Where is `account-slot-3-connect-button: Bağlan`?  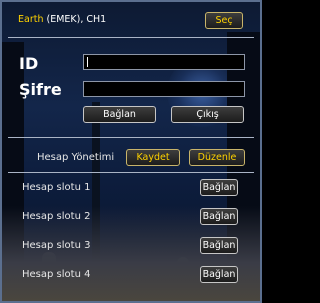
account-slot-3-connect-button: Bağlan is located at coordinates (219, 245).